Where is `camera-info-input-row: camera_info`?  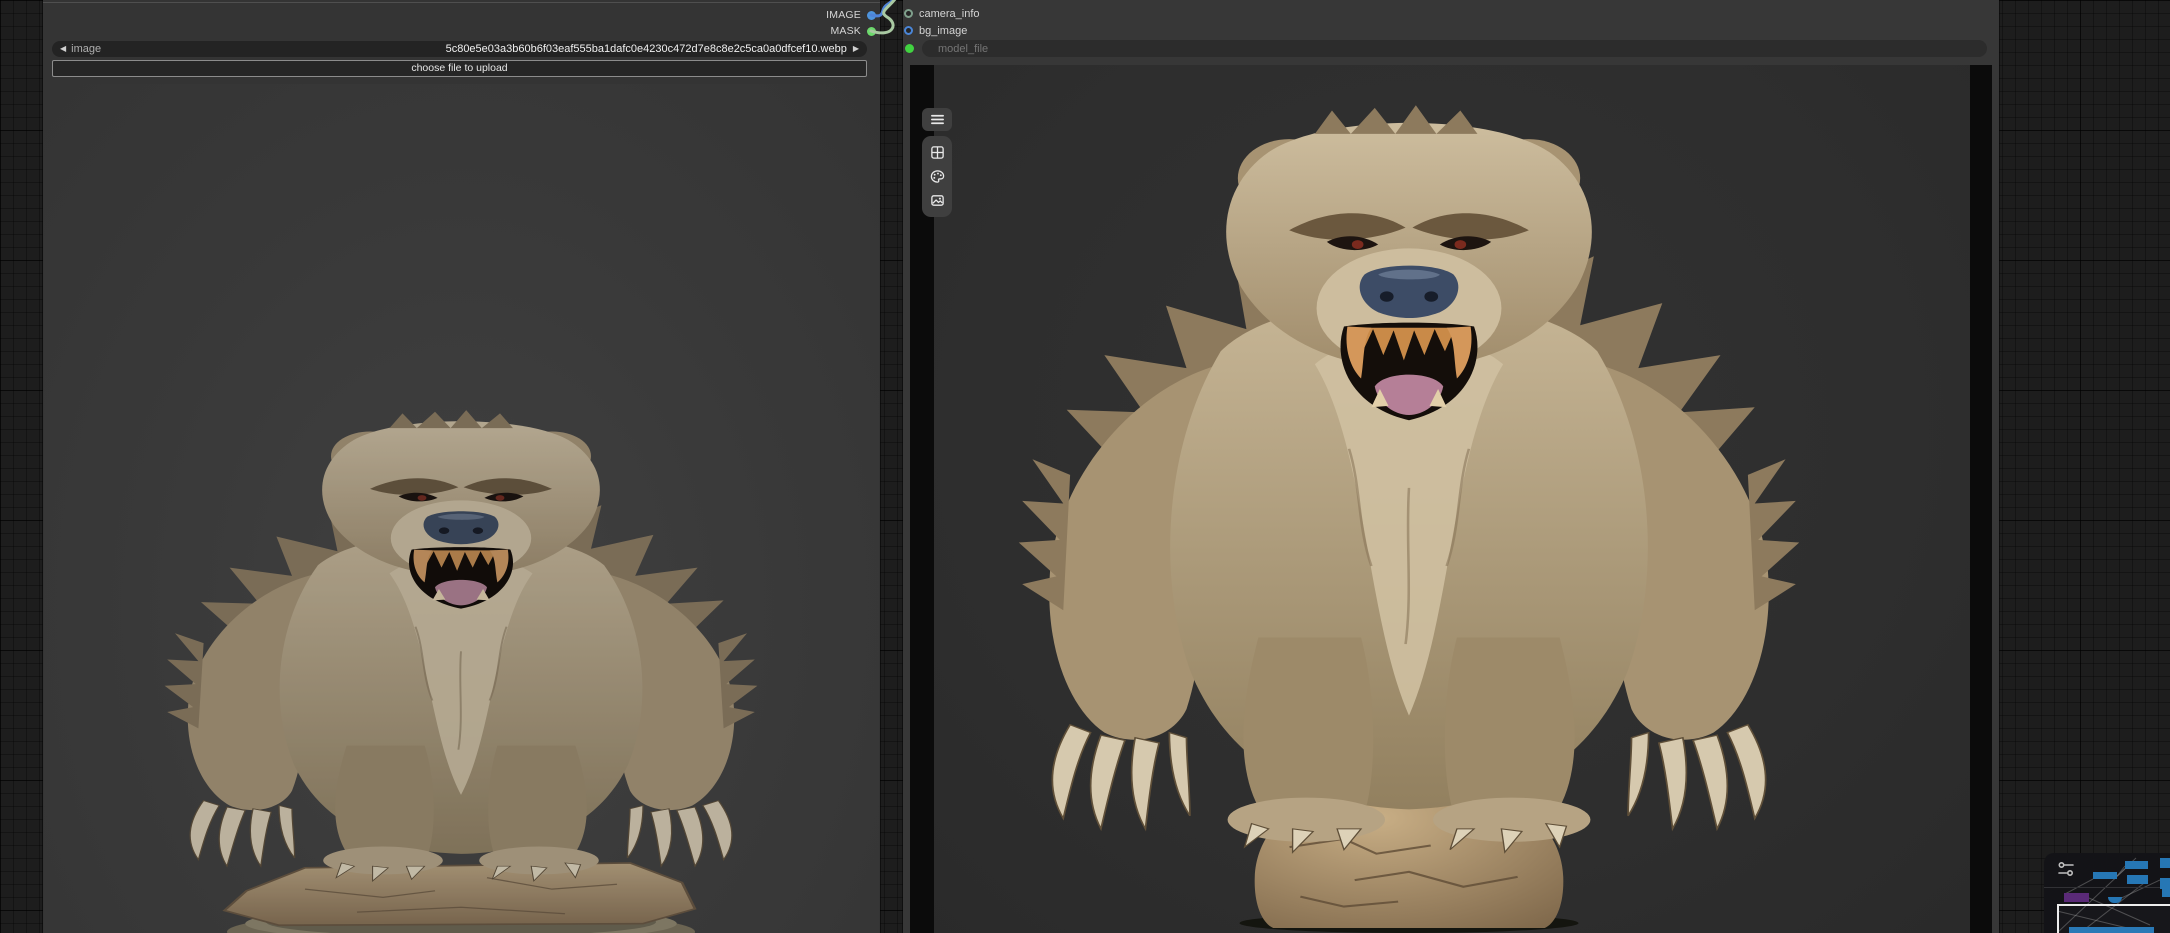
camera-info-input-row: camera_info is located at coordinates (942, 13).